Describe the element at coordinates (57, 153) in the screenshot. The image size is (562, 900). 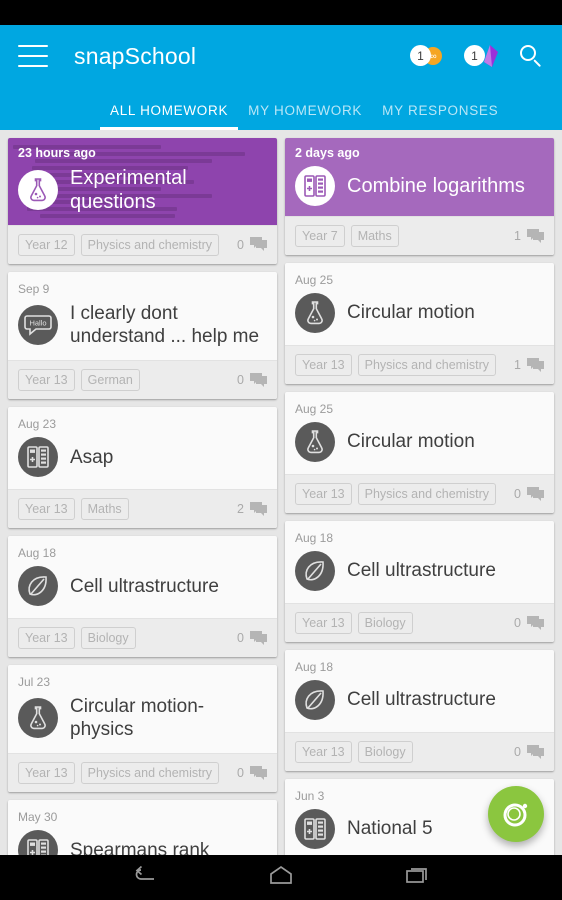
I see `card-date: 23 hours ago` at that location.